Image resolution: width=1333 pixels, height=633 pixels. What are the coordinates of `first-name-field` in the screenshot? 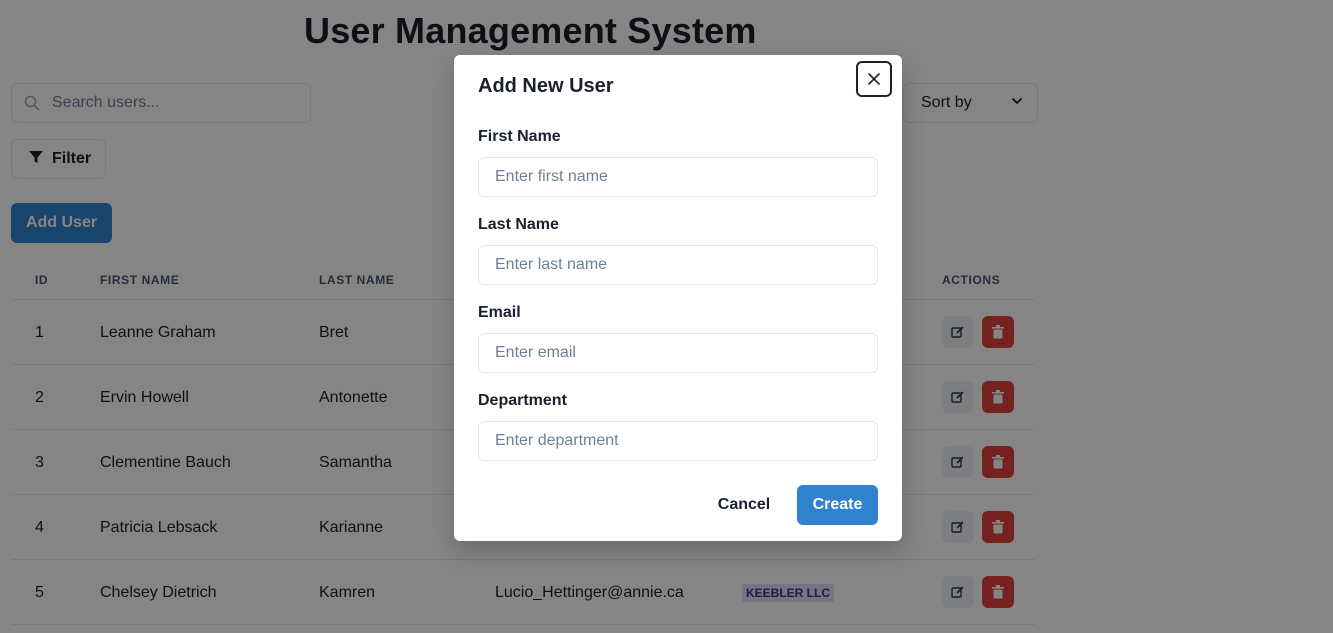 It's located at (678, 177).